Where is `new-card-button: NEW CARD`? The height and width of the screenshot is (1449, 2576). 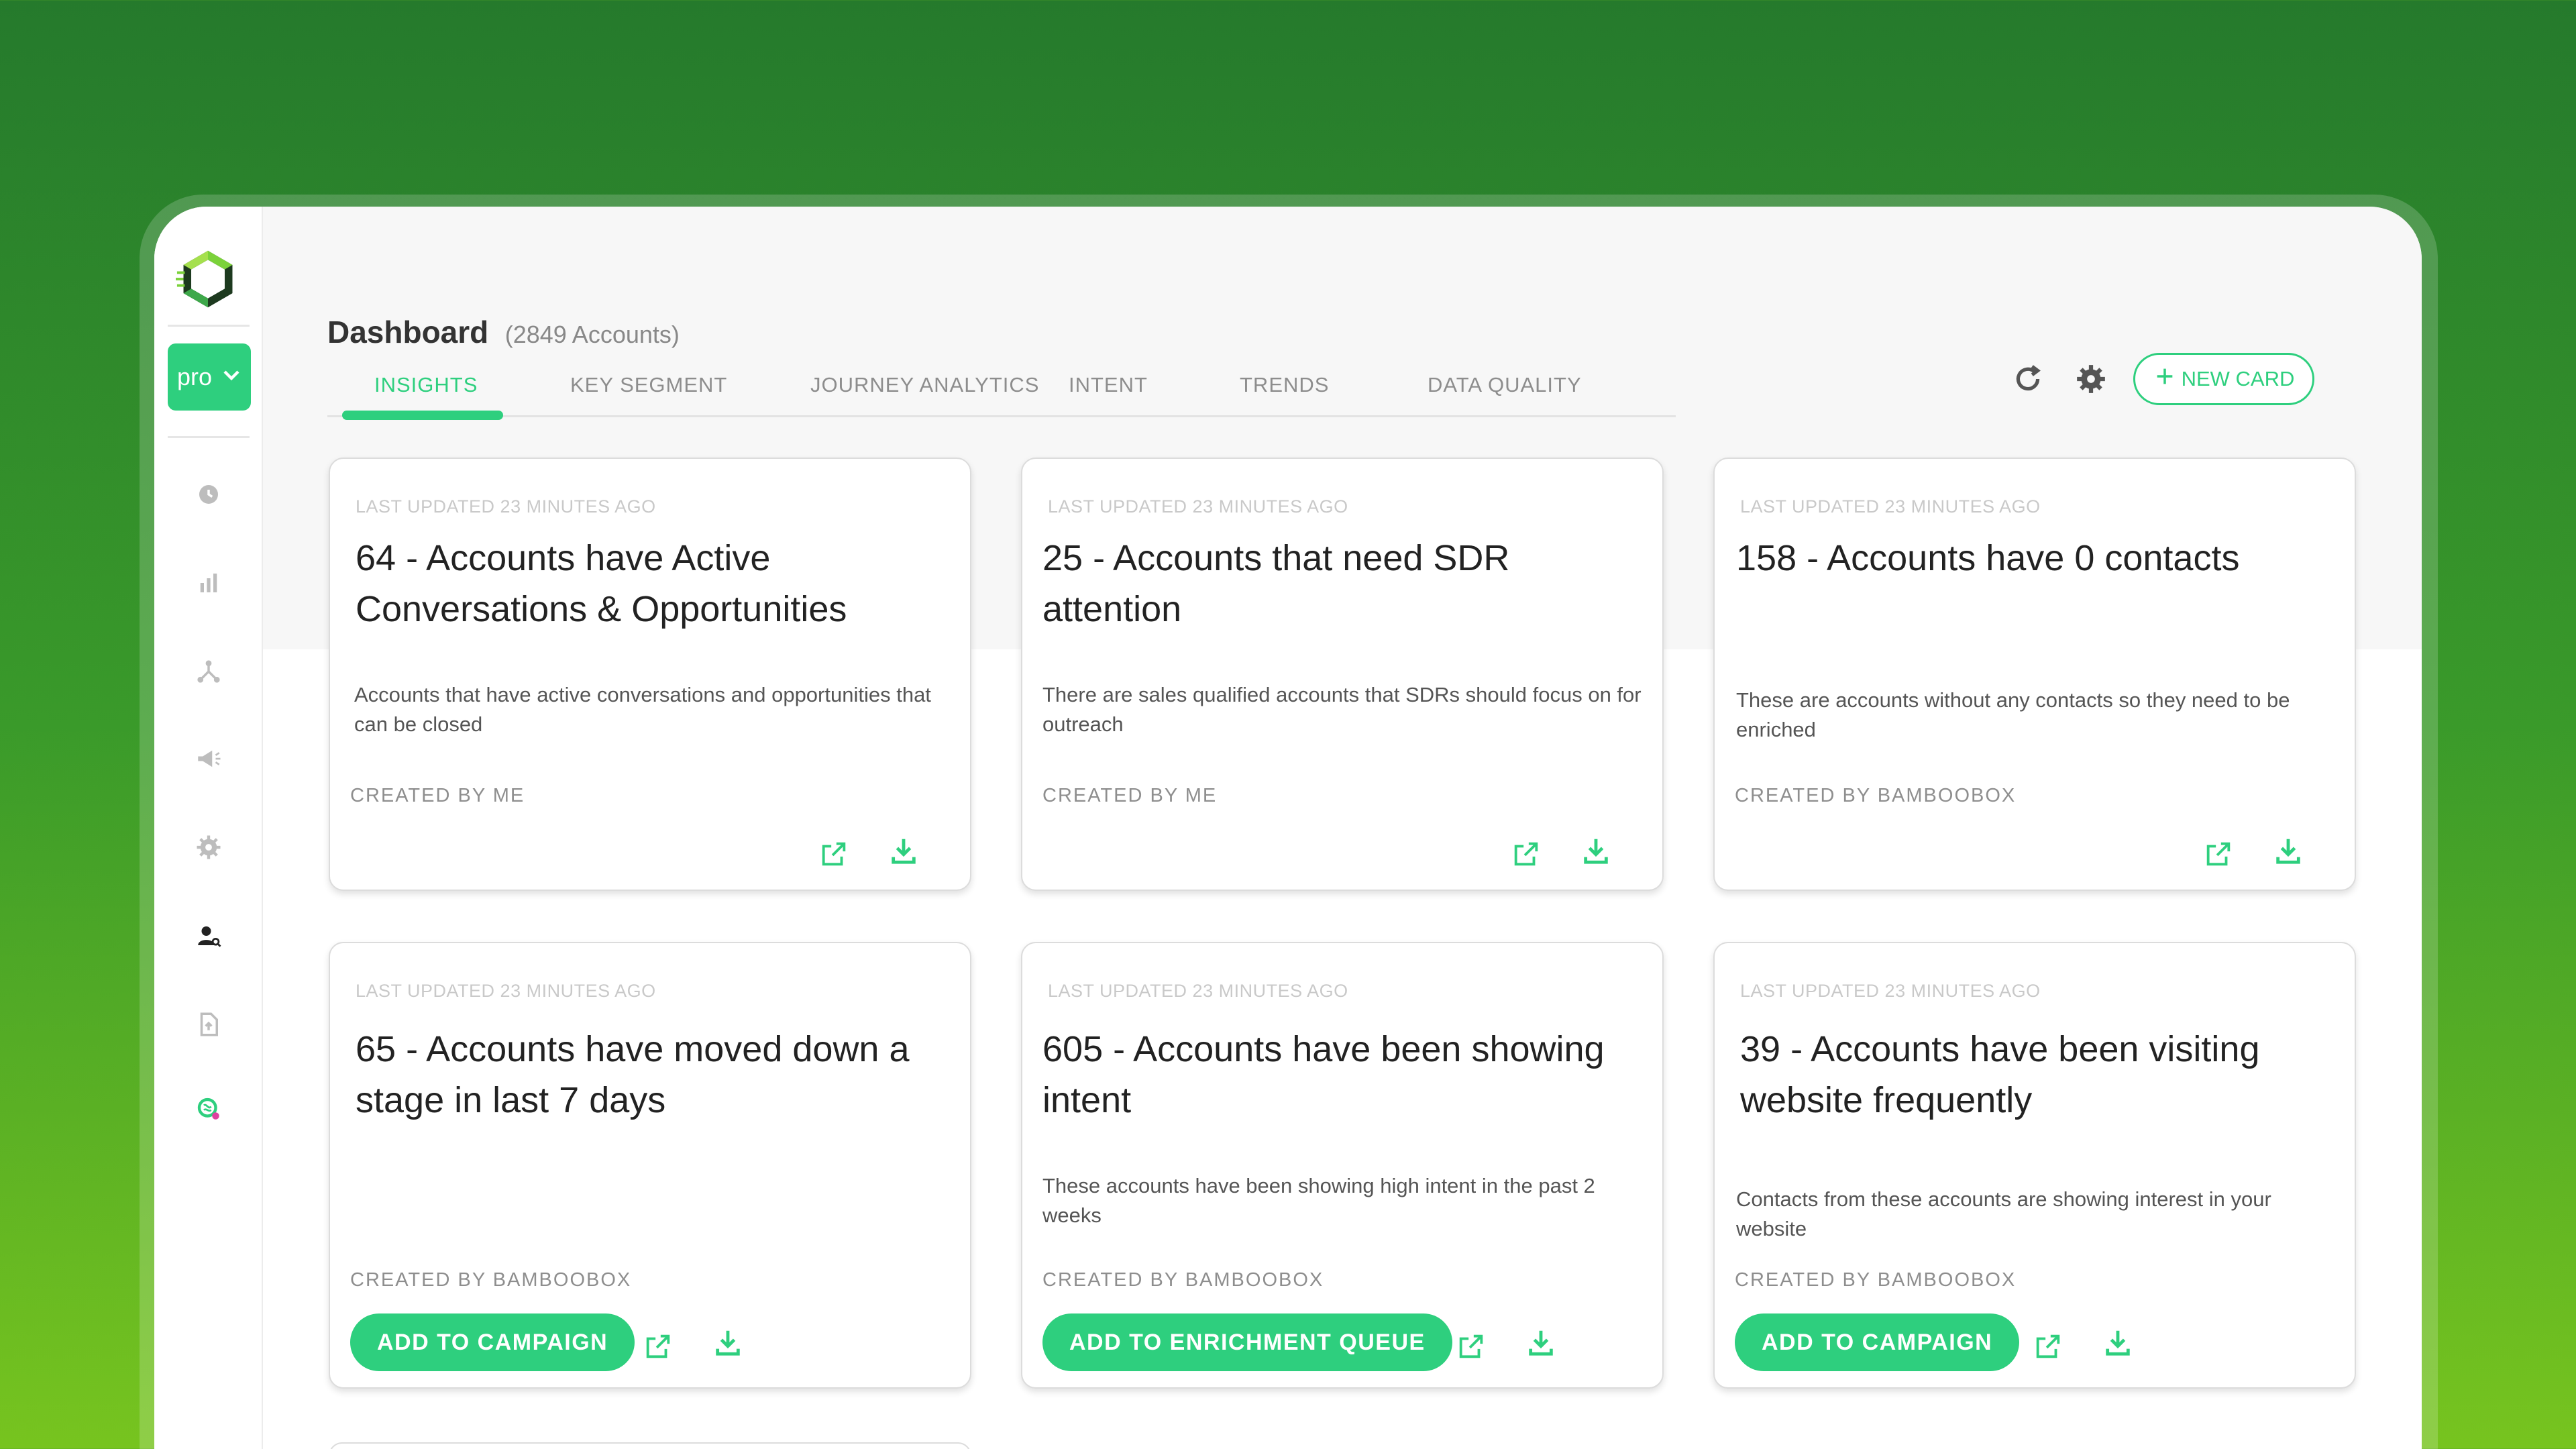 new-card-button: NEW CARD is located at coordinates (2223, 379).